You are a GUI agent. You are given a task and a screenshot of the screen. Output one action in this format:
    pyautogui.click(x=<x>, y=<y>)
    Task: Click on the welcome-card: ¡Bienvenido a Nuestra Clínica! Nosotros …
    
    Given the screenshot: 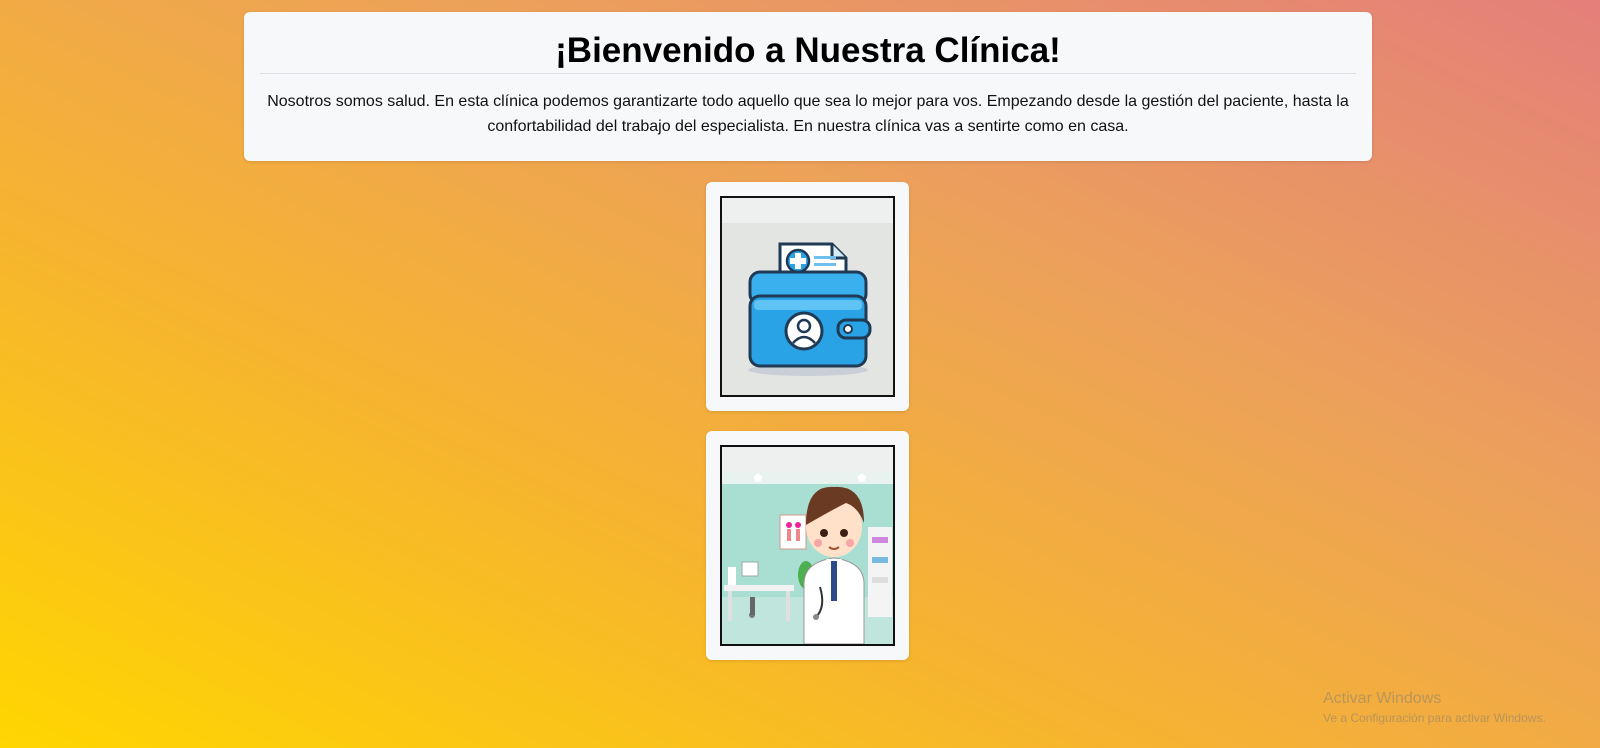 What is the action you would take?
    pyautogui.click(x=808, y=86)
    